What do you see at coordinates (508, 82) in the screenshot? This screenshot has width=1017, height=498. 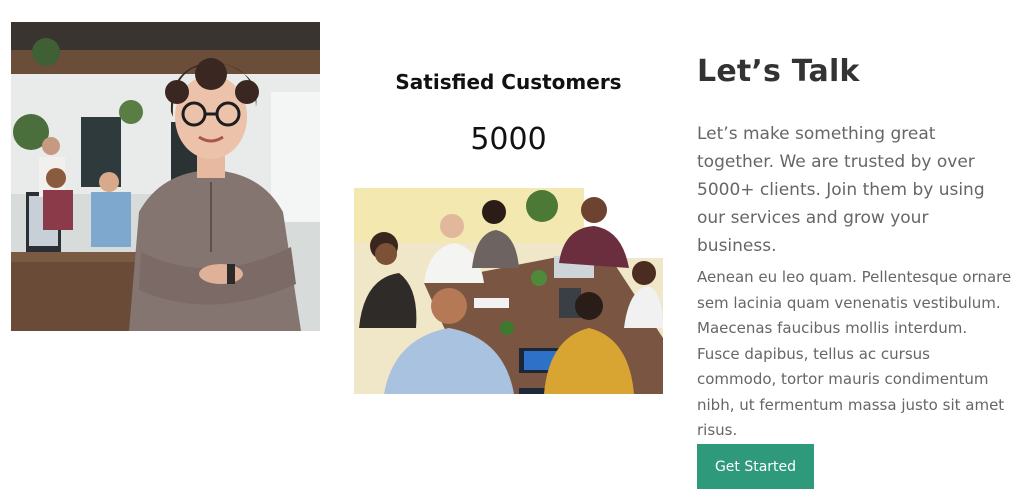 I see `satisfied-customers-title: Satisfied Customers` at bounding box center [508, 82].